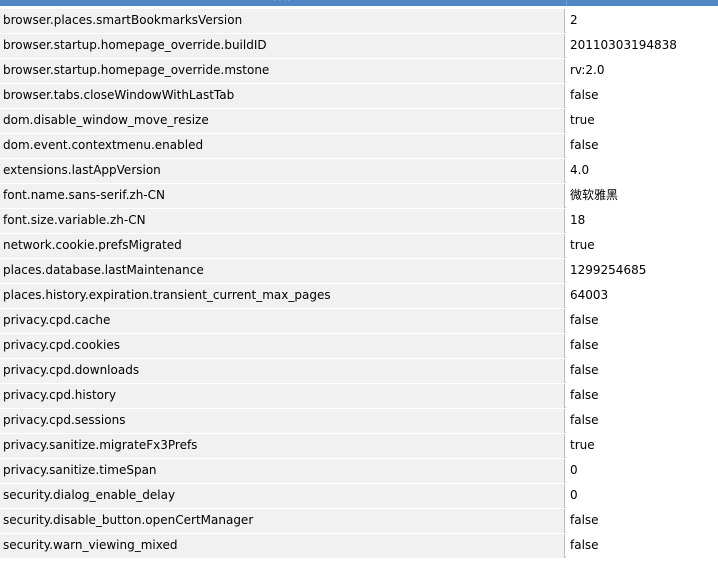 The image size is (718, 562). I want to click on pref-name-cell: places.database.lastMaintenance, so click(282, 271).